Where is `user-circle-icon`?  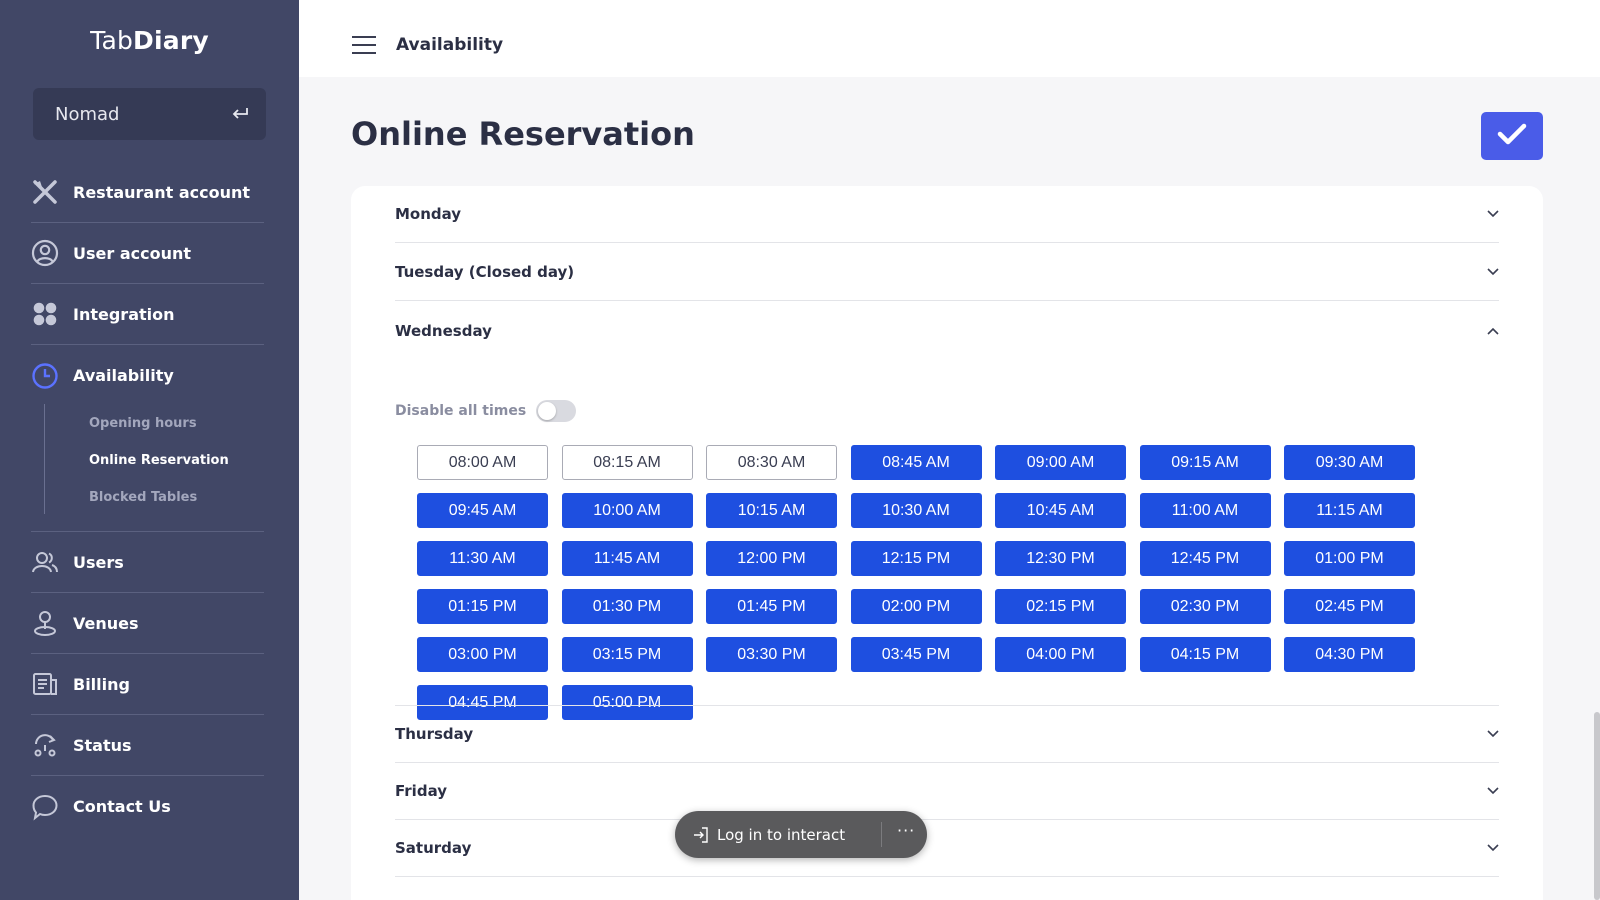
user-circle-icon is located at coordinates (45, 253).